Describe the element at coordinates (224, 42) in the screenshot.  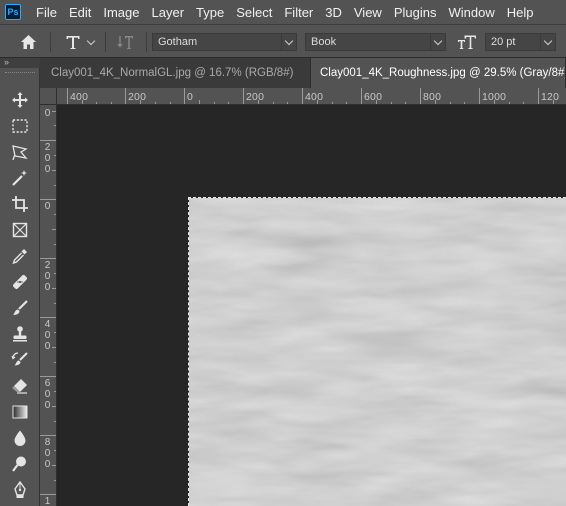
I see `font-family-select: Gotham` at that location.